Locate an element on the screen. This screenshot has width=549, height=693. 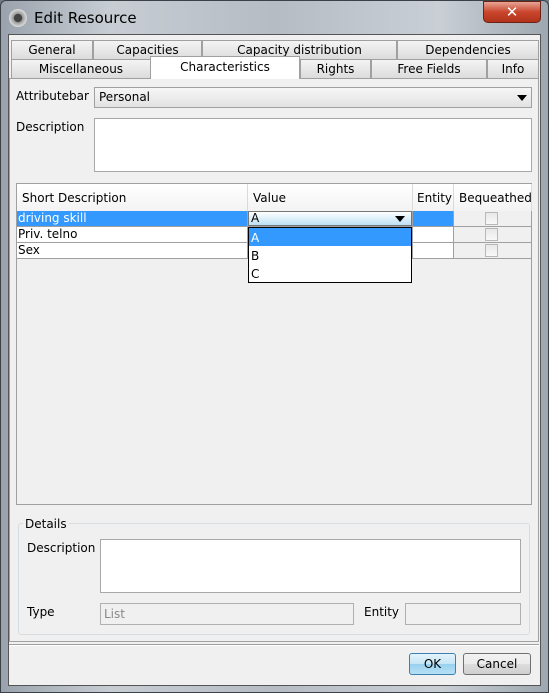
description-label: Description is located at coordinates (50, 127).